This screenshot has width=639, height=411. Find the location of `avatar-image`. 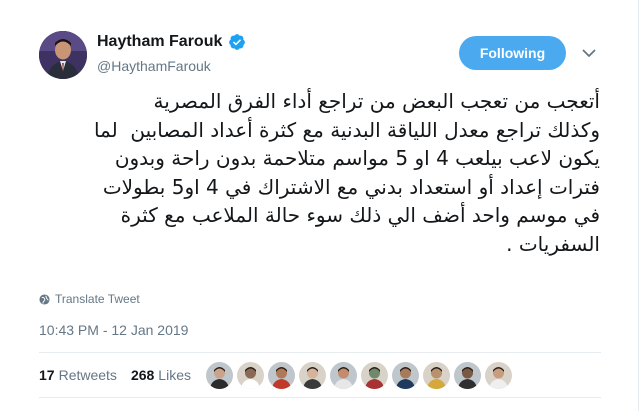

avatar-image is located at coordinates (63, 55).